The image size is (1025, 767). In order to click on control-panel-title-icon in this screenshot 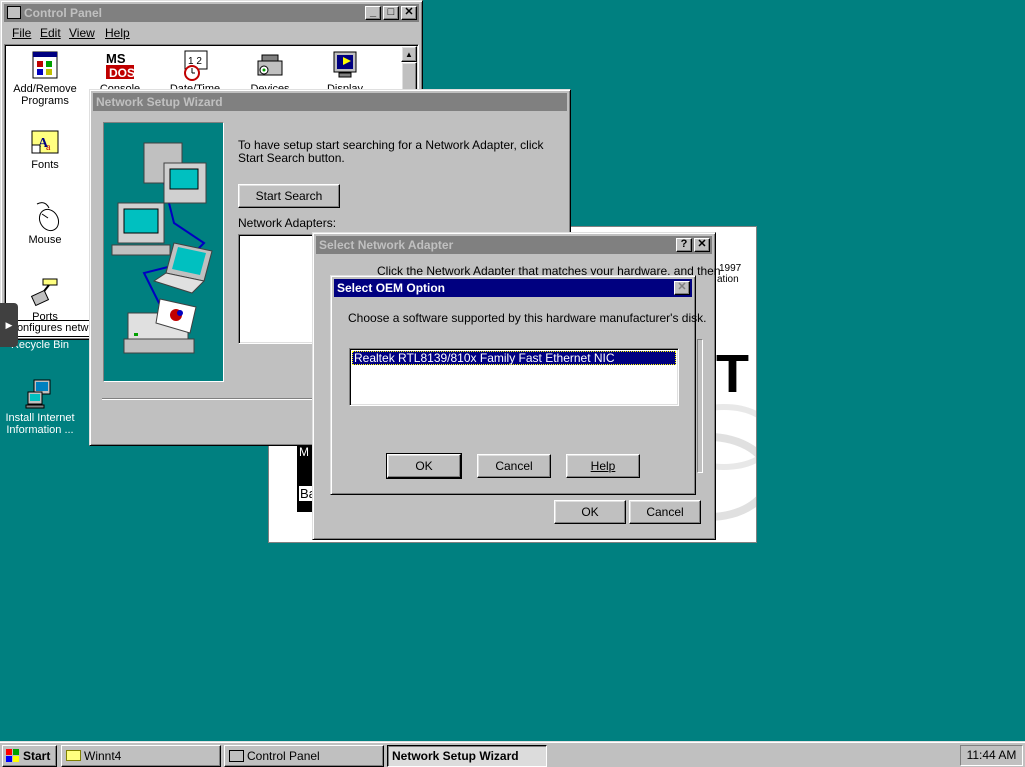, I will do `click(14, 12)`.